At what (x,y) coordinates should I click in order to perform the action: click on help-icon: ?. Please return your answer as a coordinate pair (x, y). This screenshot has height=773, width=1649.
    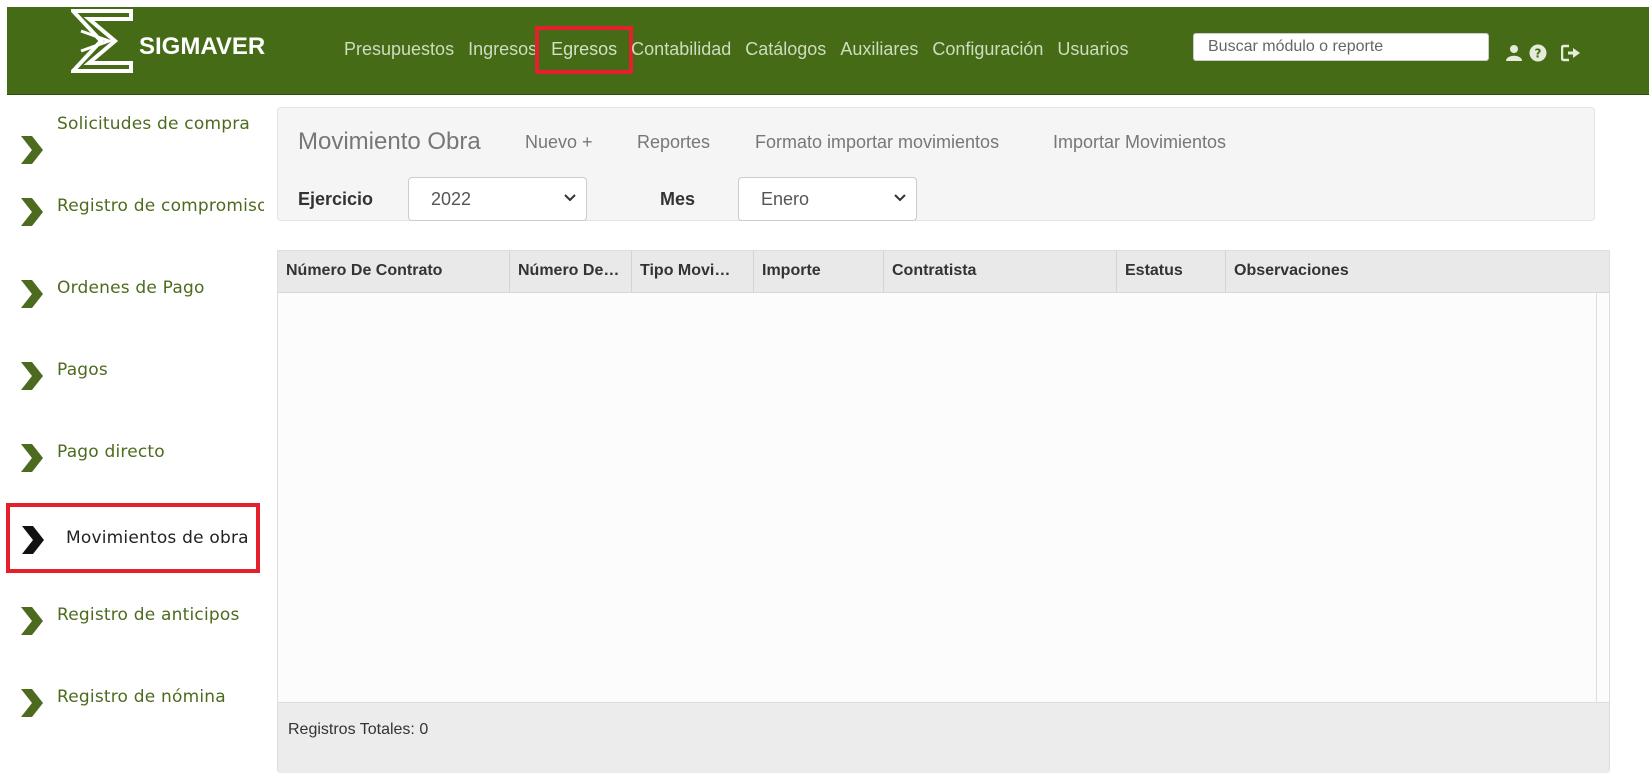
    Looking at the image, I should click on (1538, 53).